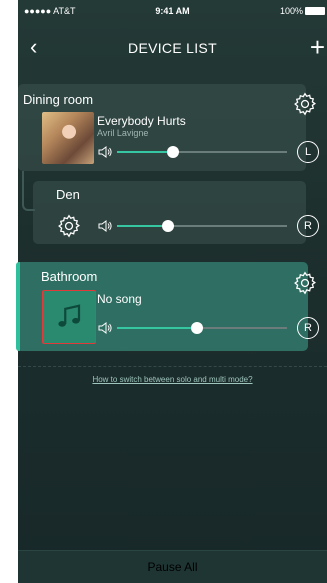 The width and height of the screenshot is (327, 583). Describe the element at coordinates (172, 10) in the screenshot. I see `status-bar: ●●●●● AT&T 9:41 AM 100%` at that location.